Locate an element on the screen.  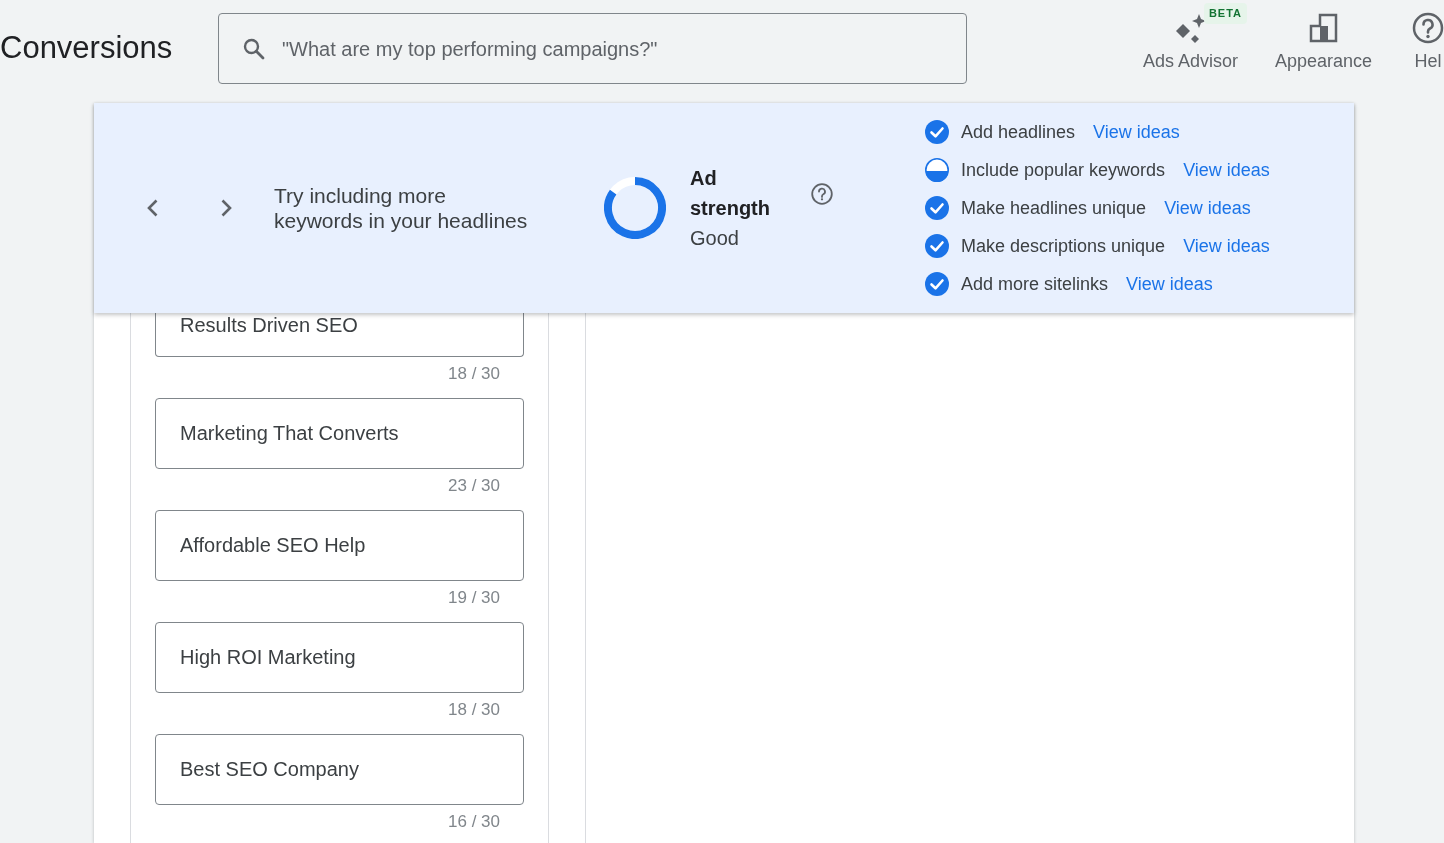
character-counter: 16 / 30 is located at coordinates (474, 822).